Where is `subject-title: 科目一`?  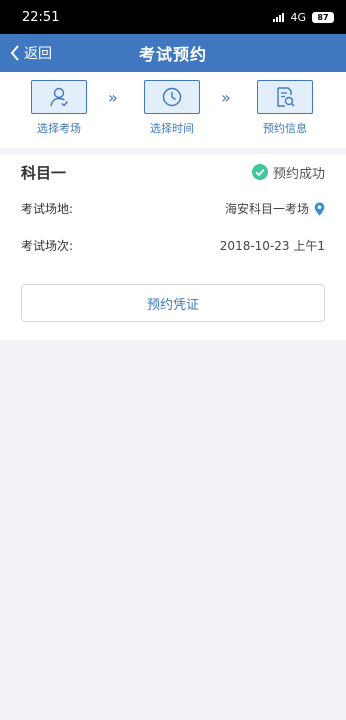
subject-title: 科目一 is located at coordinates (44, 172).